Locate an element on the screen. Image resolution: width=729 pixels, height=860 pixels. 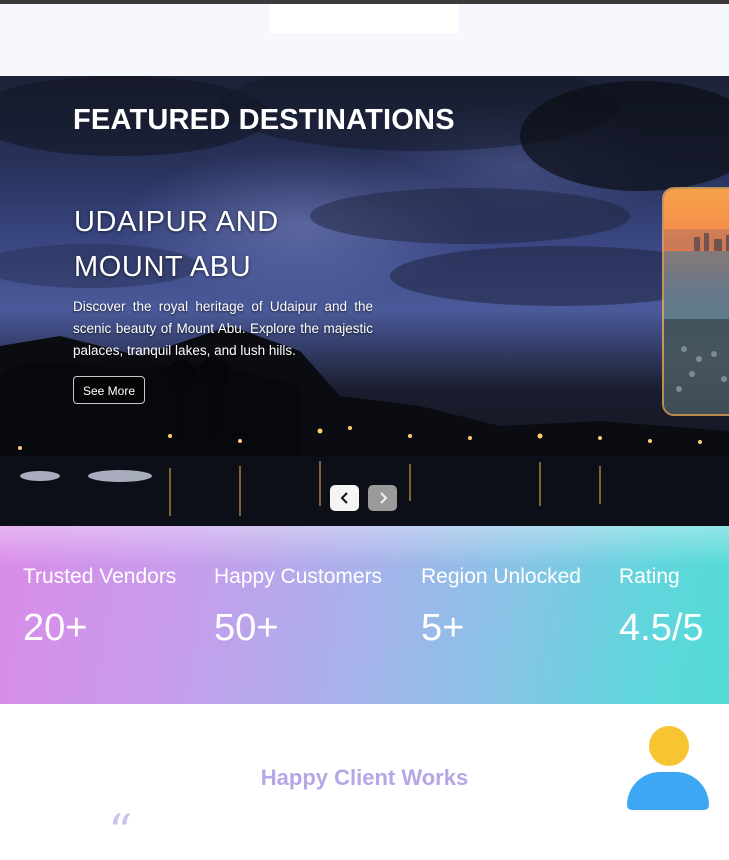
stat-value: 50+ is located at coordinates (246, 628).